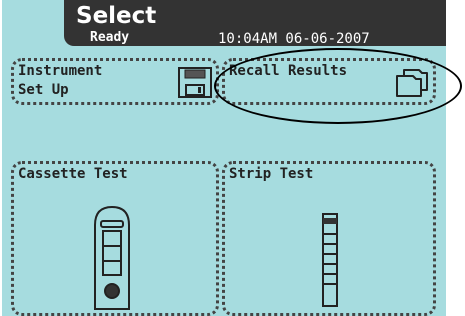  Describe the element at coordinates (294, 39) in the screenshot. I see `datetime-text: 10:04AM 06-06-2007` at that location.